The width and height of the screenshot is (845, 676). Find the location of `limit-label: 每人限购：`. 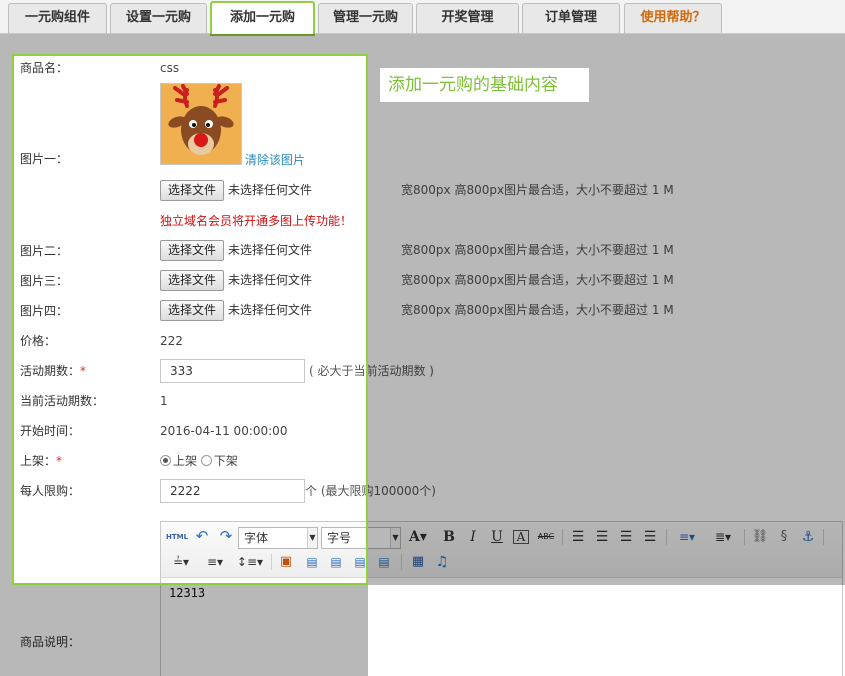

limit-label: 每人限购： is located at coordinates (50, 491).